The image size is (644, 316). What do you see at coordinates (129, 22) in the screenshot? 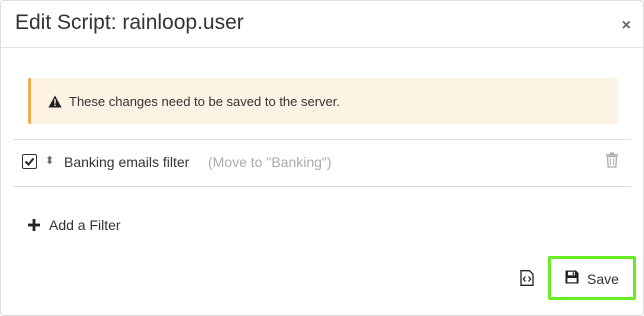
I see `dialog-title: Edit Script: rainloop.user` at bounding box center [129, 22].